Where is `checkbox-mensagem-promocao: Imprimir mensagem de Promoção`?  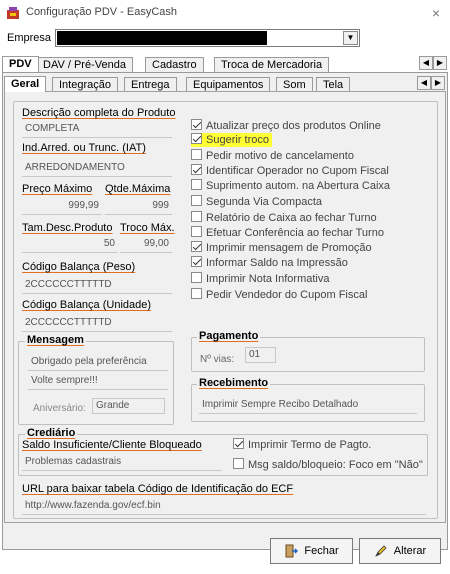 checkbox-mensagem-promocao: Imprimir mensagem de Promoção is located at coordinates (281, 248).